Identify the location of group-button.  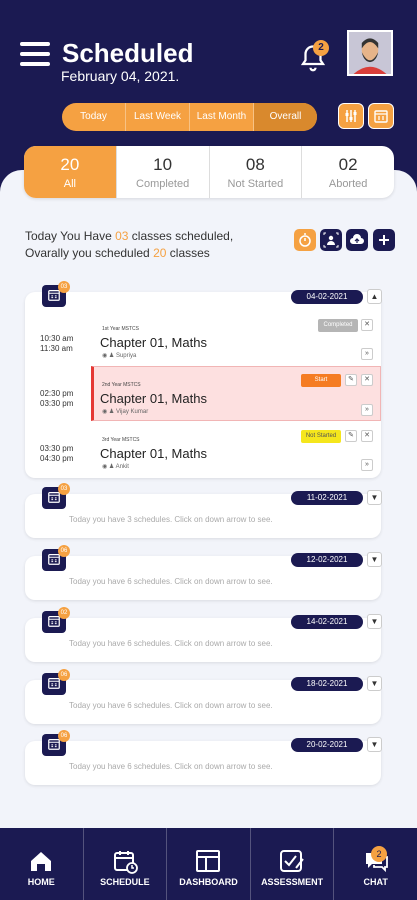
(331, 240).